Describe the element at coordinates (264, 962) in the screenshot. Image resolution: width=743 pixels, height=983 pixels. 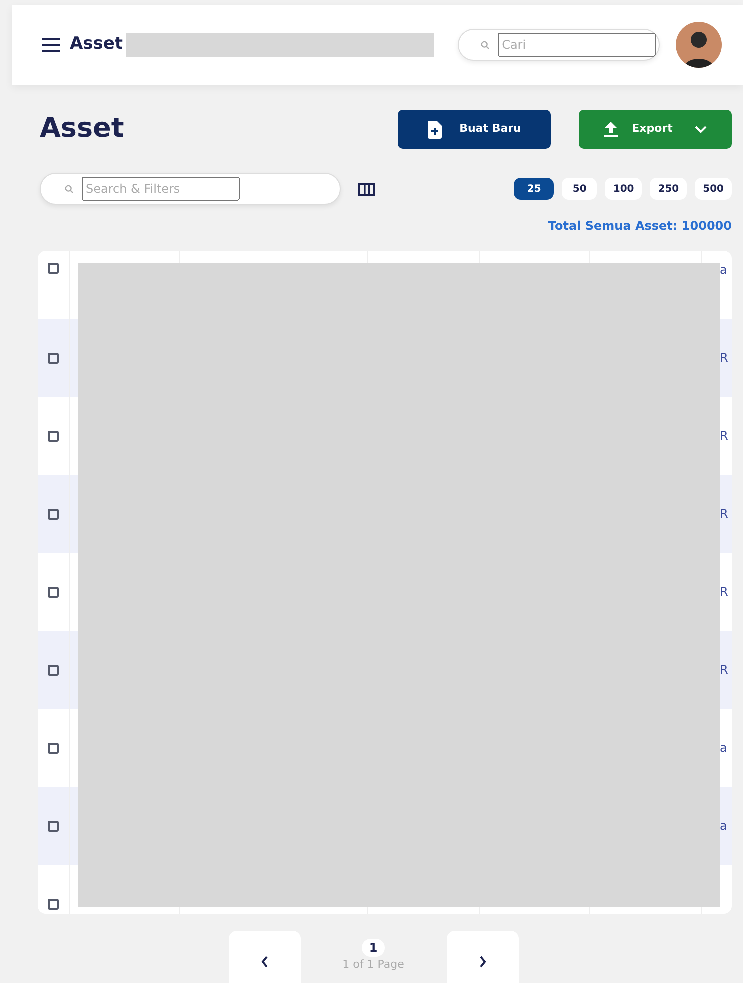
I see `chevron-left-icon` at that location.